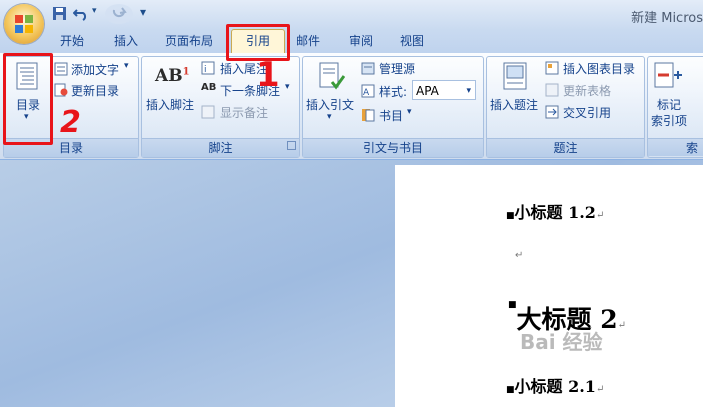  Describe the element at coordinates (119, 14) in the screenshot. I see `redo-icon` at that location.